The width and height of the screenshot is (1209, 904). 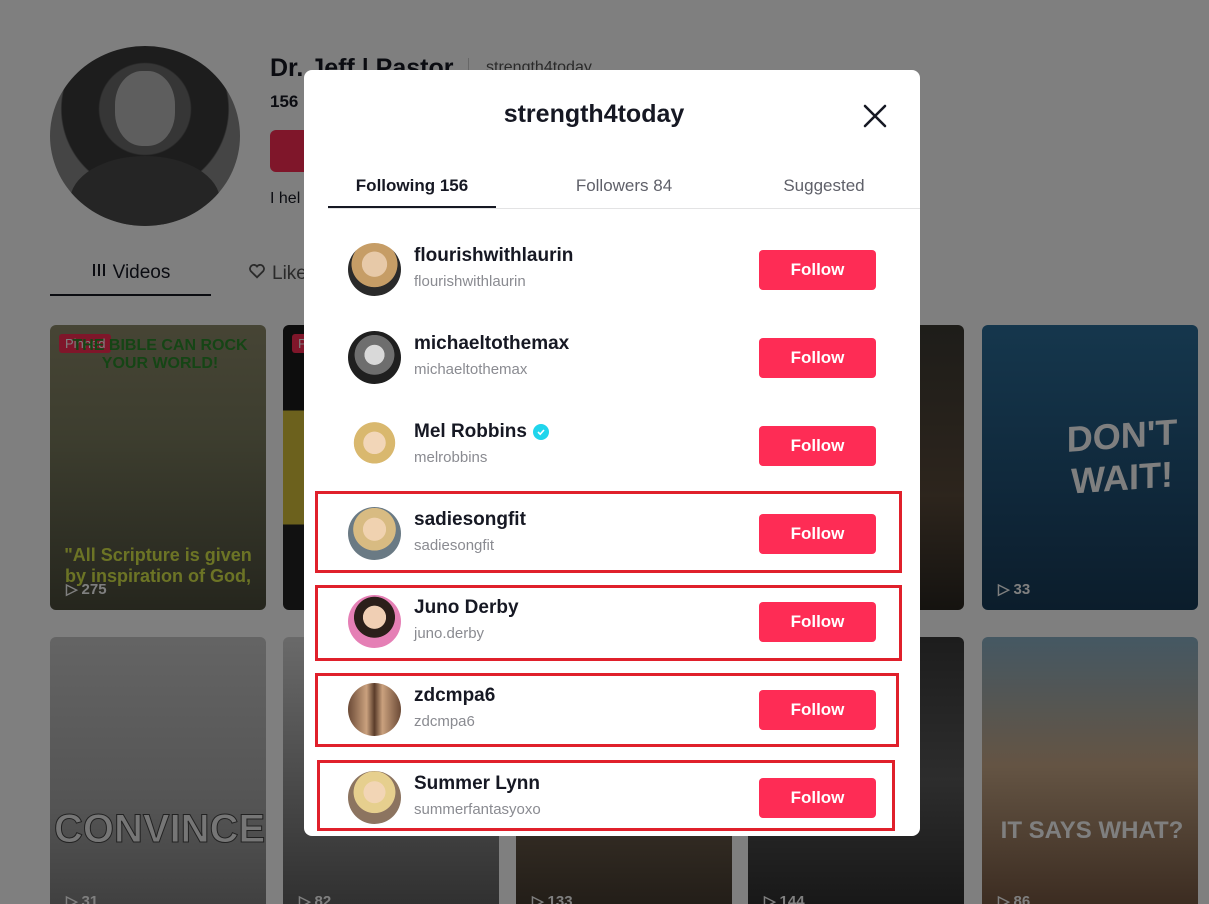 I want to click on user-handle: melrobbins, so click(x=451, y=457).